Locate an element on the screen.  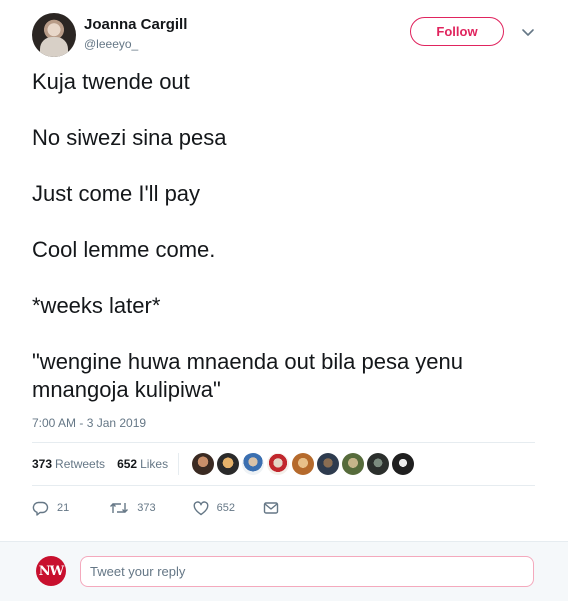
author-name: Joanna Cargill is located at coordinates (135, 24).